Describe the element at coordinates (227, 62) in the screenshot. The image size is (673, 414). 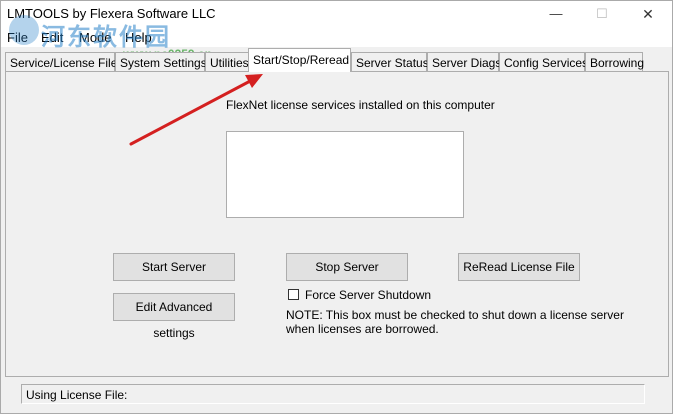
I see `tab-utilities: Utilities` at that location.